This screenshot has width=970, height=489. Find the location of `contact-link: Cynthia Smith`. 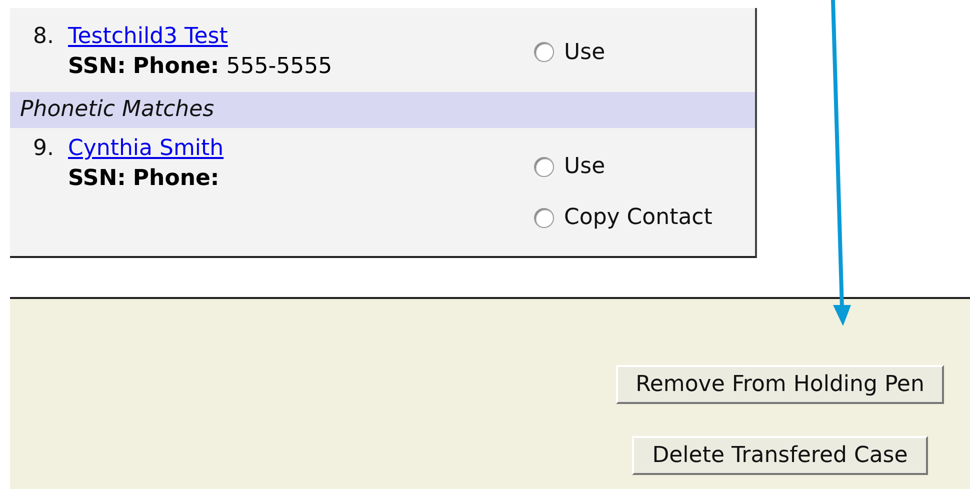

contact-link: Cynthia Smith is located at coordinates (146, 148).